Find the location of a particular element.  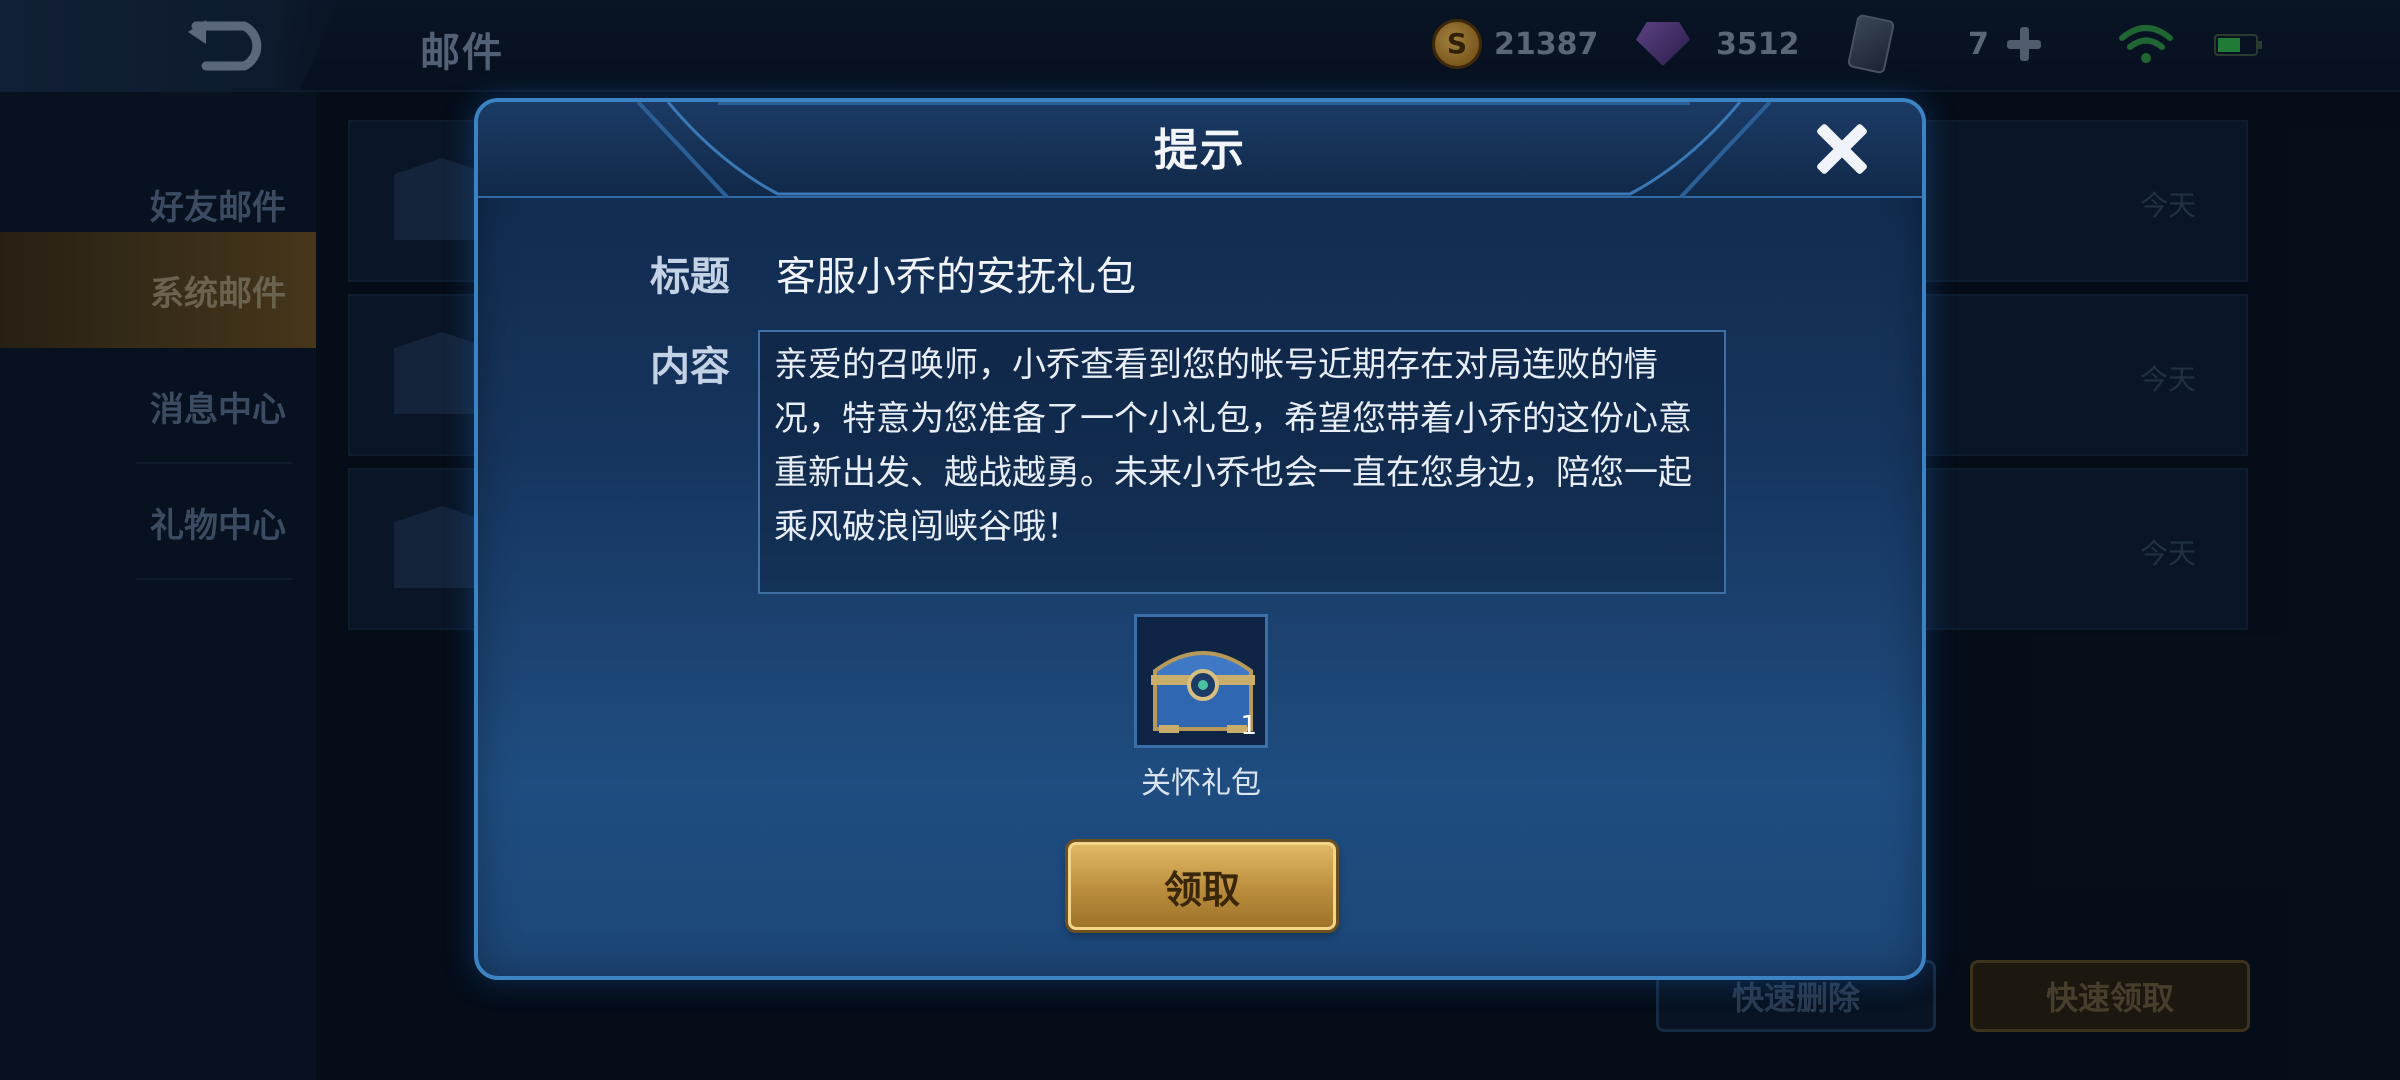

title-label: 标题 is located at coordinates (690, 277).